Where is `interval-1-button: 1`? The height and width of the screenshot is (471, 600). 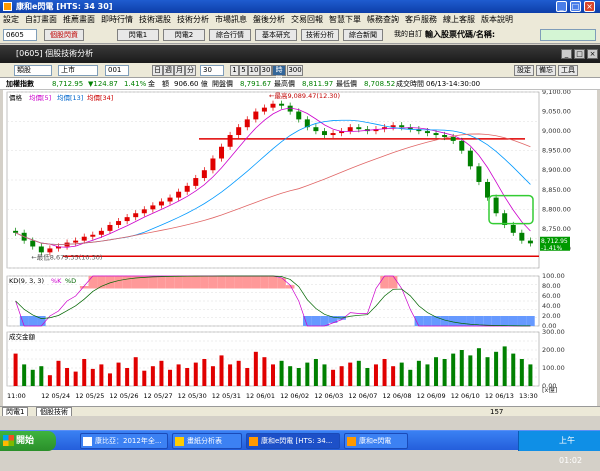 interval-1-button: 1 is located at coordinates (234, 70).